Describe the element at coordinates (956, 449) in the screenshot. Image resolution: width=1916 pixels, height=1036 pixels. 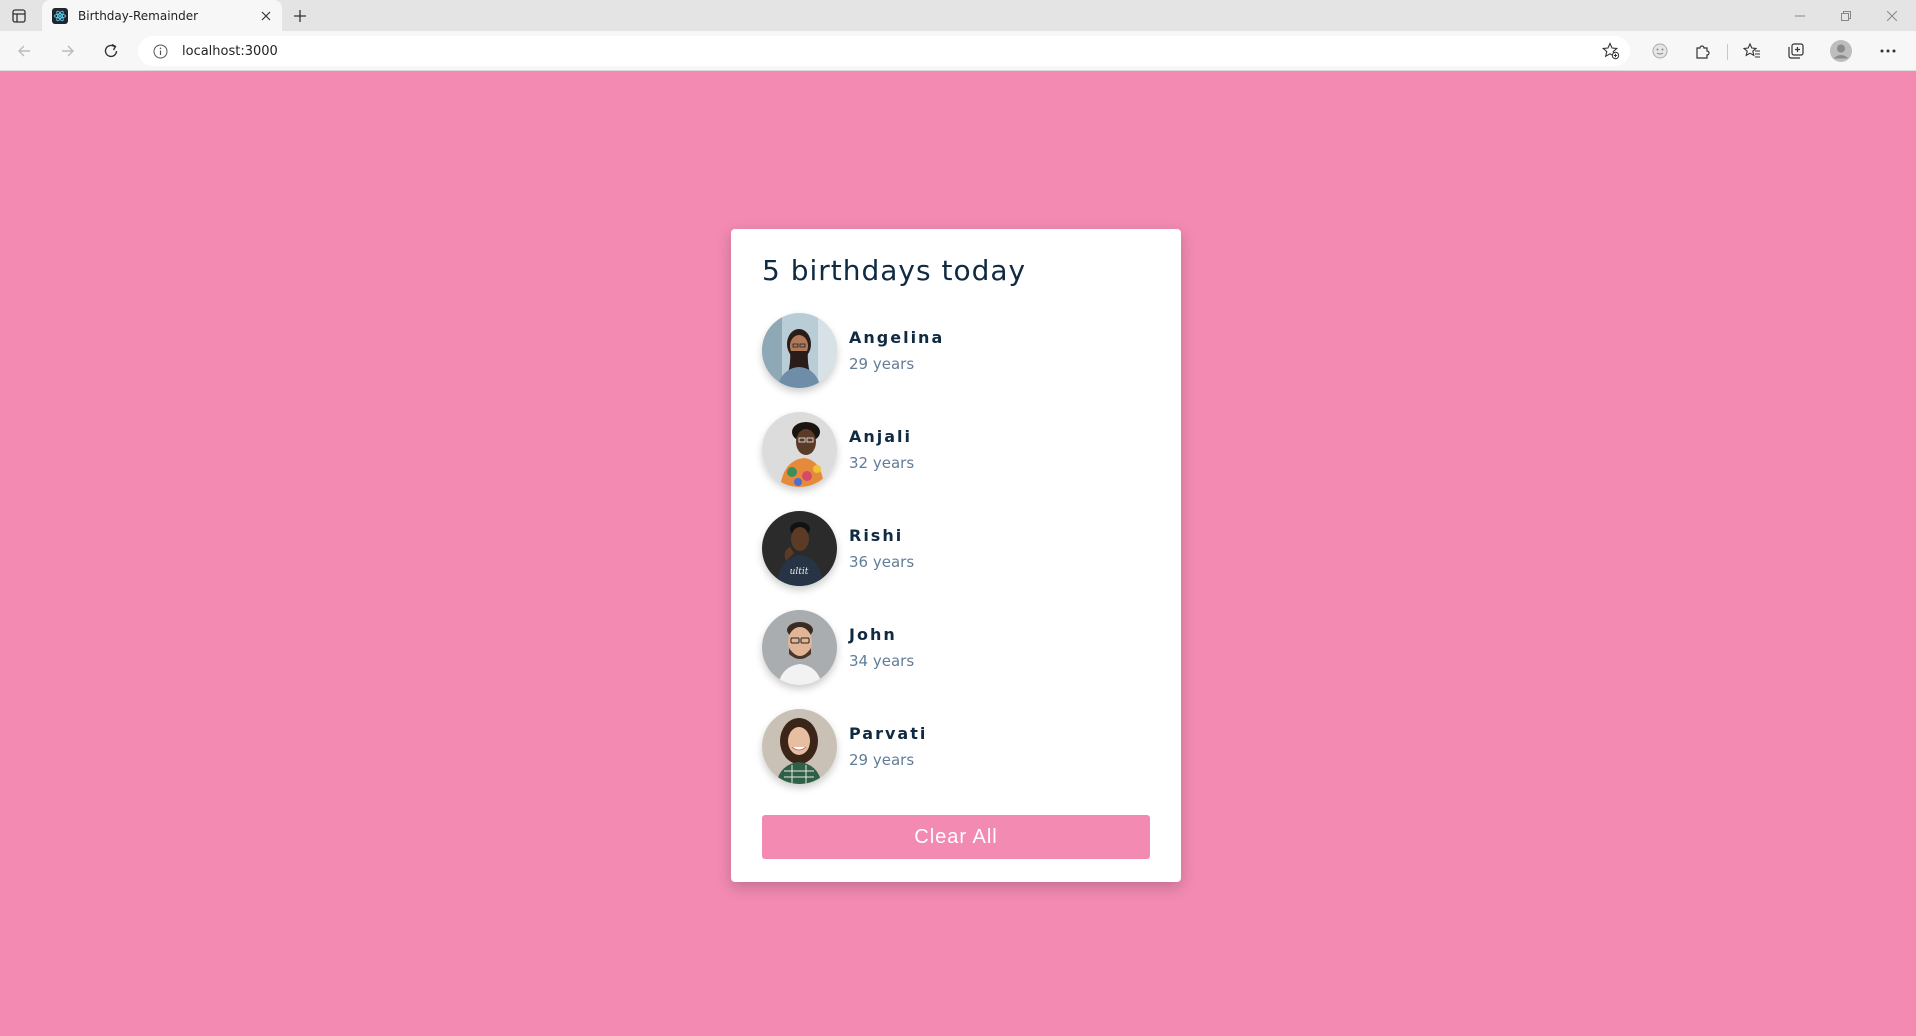
I see `list-item: Anjali 32 years` at that location.